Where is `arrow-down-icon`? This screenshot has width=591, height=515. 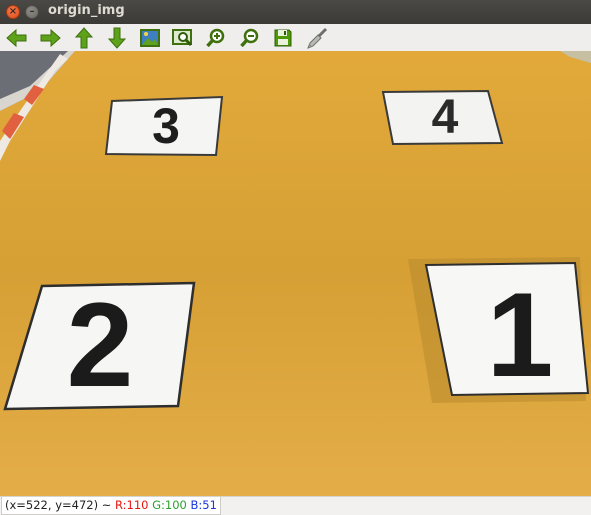
arrow-down-icon is located at coordinates (117, 38).